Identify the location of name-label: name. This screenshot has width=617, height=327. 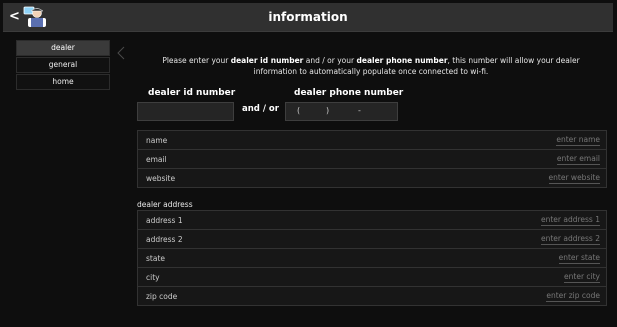
(157, 140).